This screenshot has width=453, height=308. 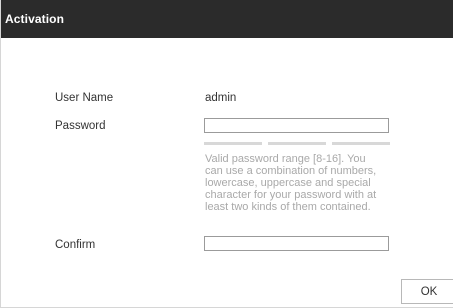 What do you see at coordinates (291, 171) in the screenshot?
I see `password-hint-line: can use a combination of numbers,` at bounding box center [291, 171].